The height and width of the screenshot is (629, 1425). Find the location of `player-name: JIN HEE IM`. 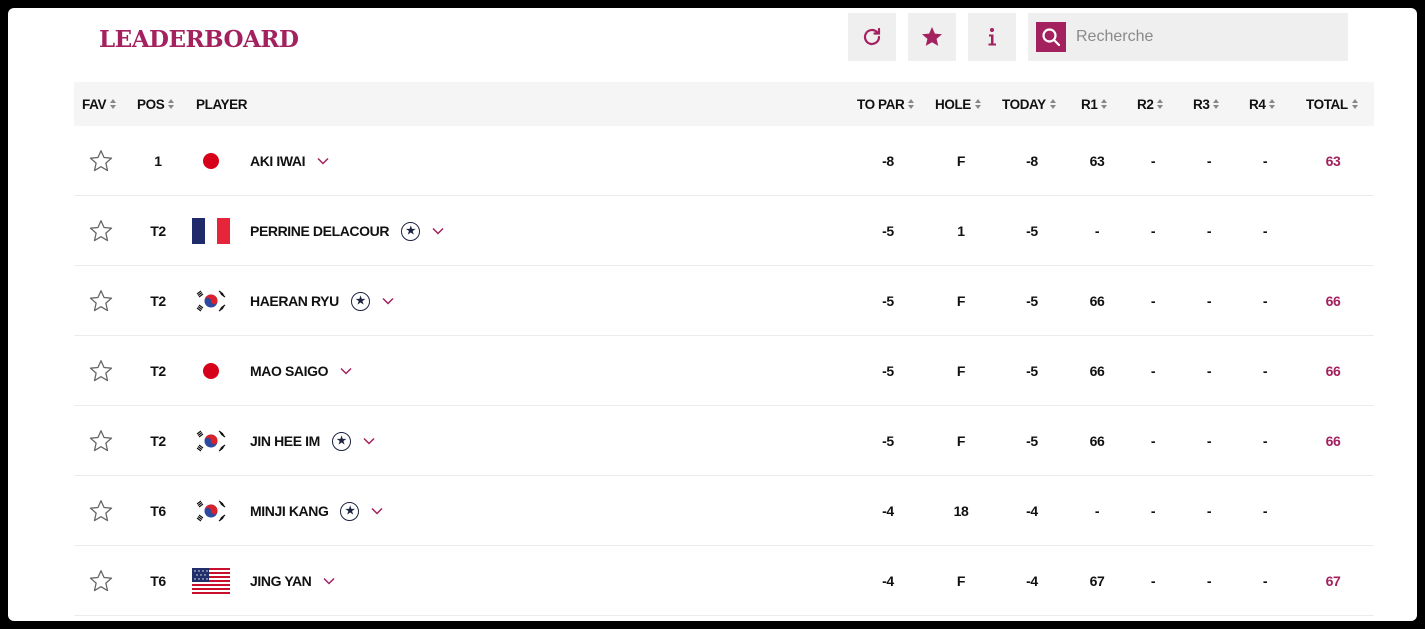

player-name: JIN HEE IM is located at coordinates (285, 441).